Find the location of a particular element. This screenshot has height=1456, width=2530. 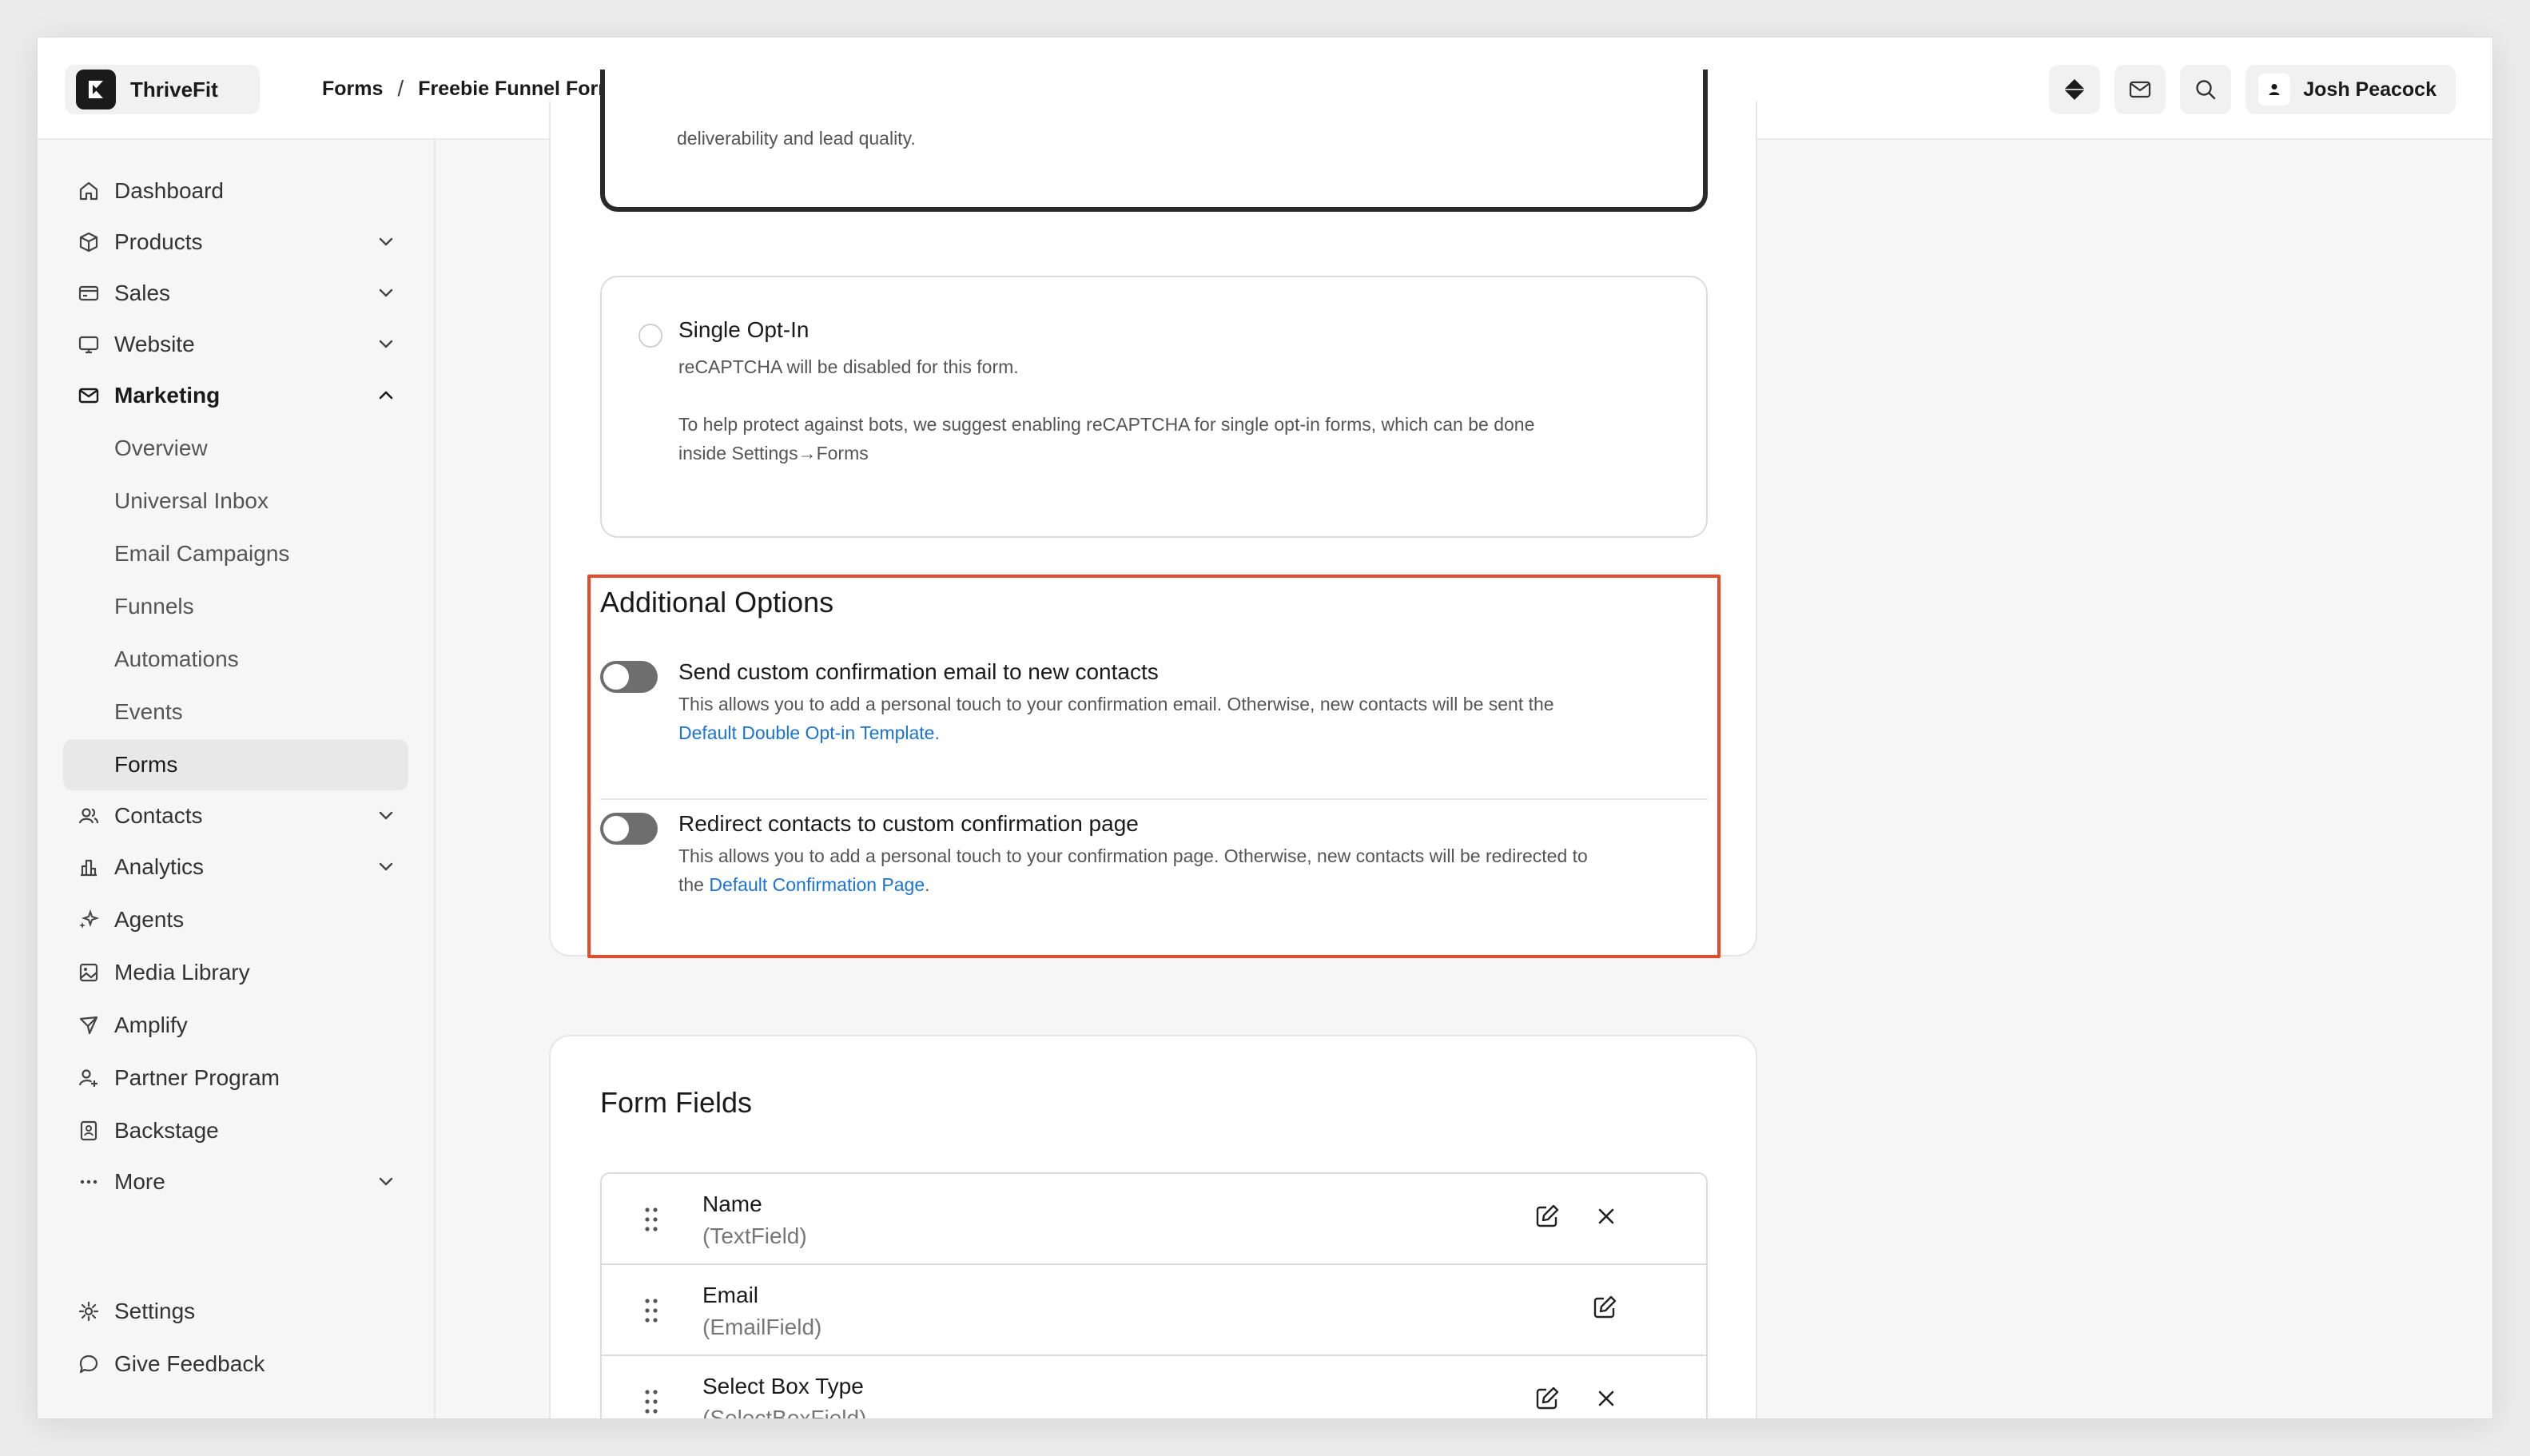

users-icon is located at coordinates (88, 816).